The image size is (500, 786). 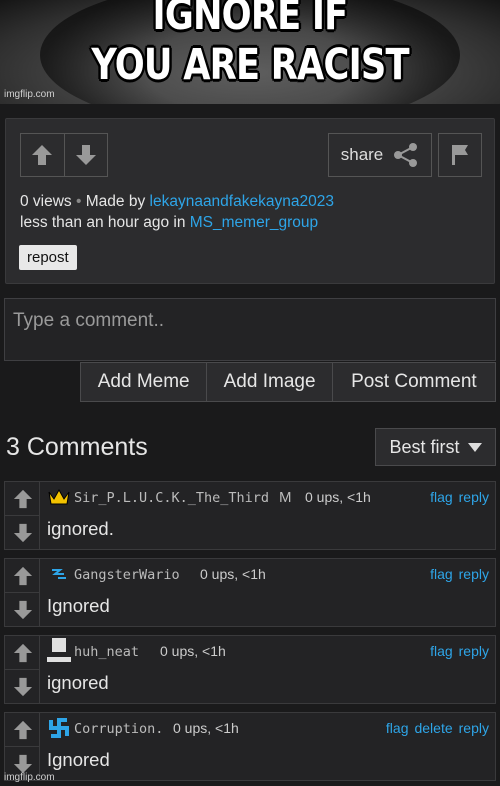 I want to click on footer-watermark: imgflip.com, so click(x=29, y=777).